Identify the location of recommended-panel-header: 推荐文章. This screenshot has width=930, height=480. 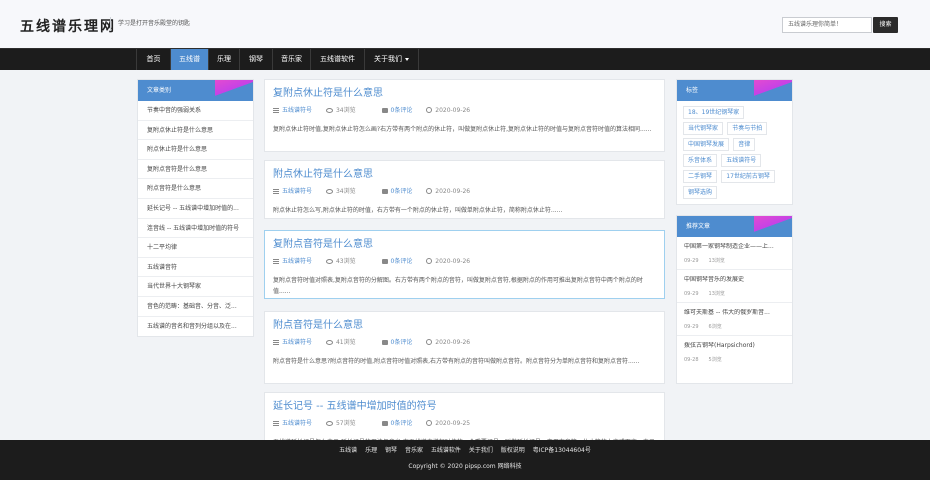
(734, 226).